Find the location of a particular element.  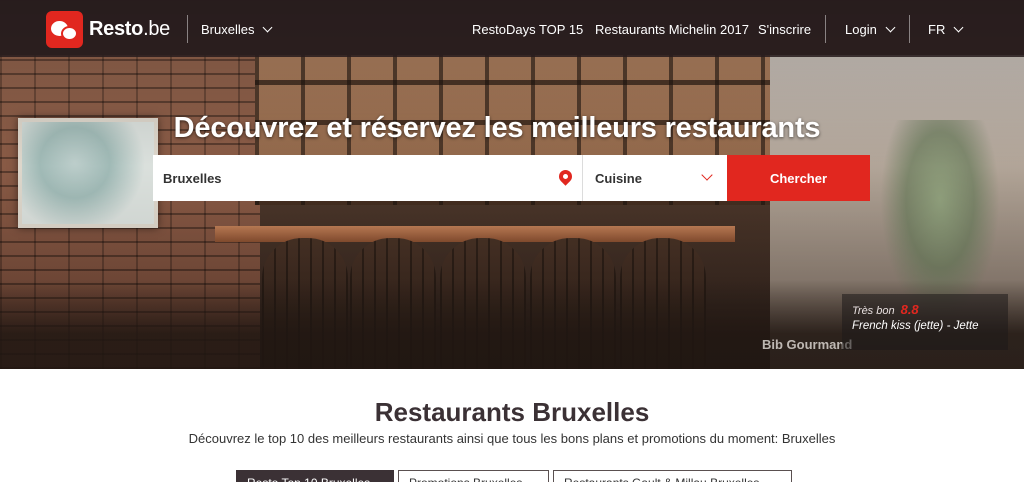

logo-text: Resto.be is located at coordinates (129, 29).